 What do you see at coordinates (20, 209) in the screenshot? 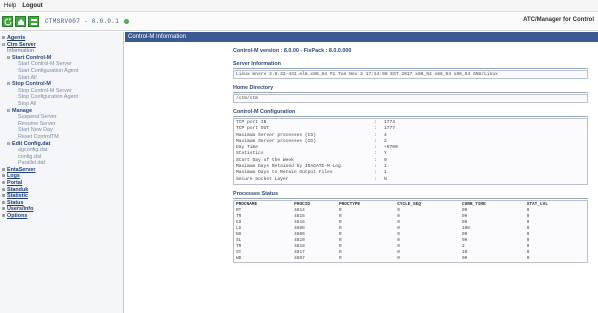
I see `sidebar-item-label: Users/Info` at bounding box center [20, 209].